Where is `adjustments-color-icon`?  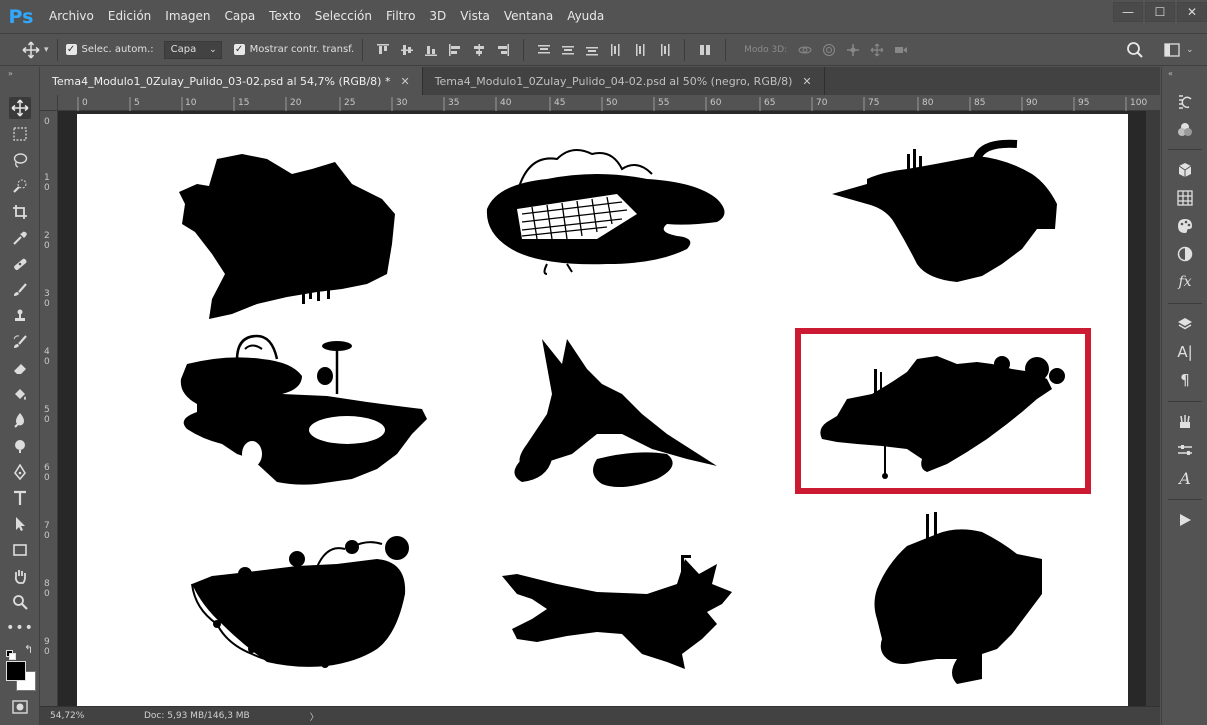 adjustments-color-icon is located at coordinates (1185, 130).